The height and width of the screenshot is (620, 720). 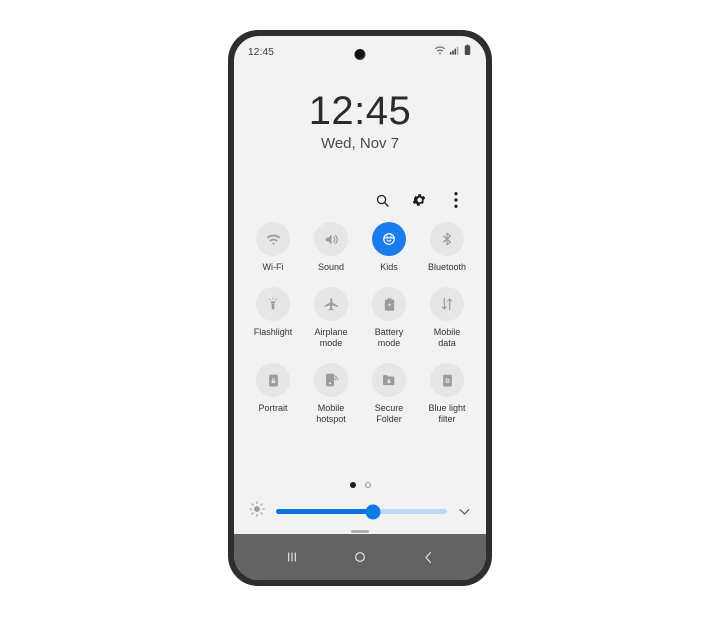 I want to click on qs-tile-airplane-mode: Airplane mode, so click(x=331, y=318).